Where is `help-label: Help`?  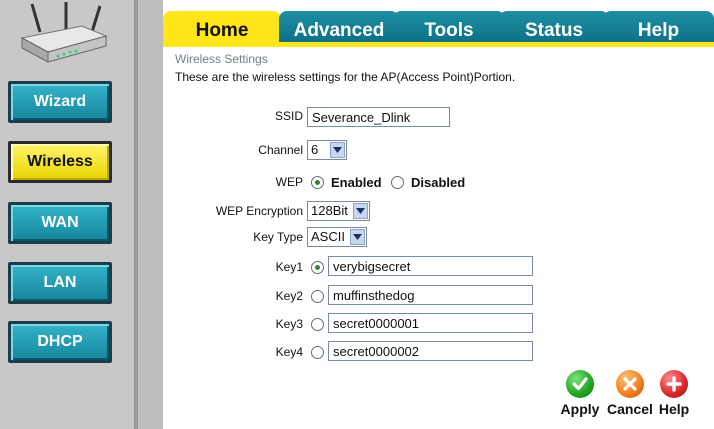
help-label: Help is located at coordinates (674, 409).